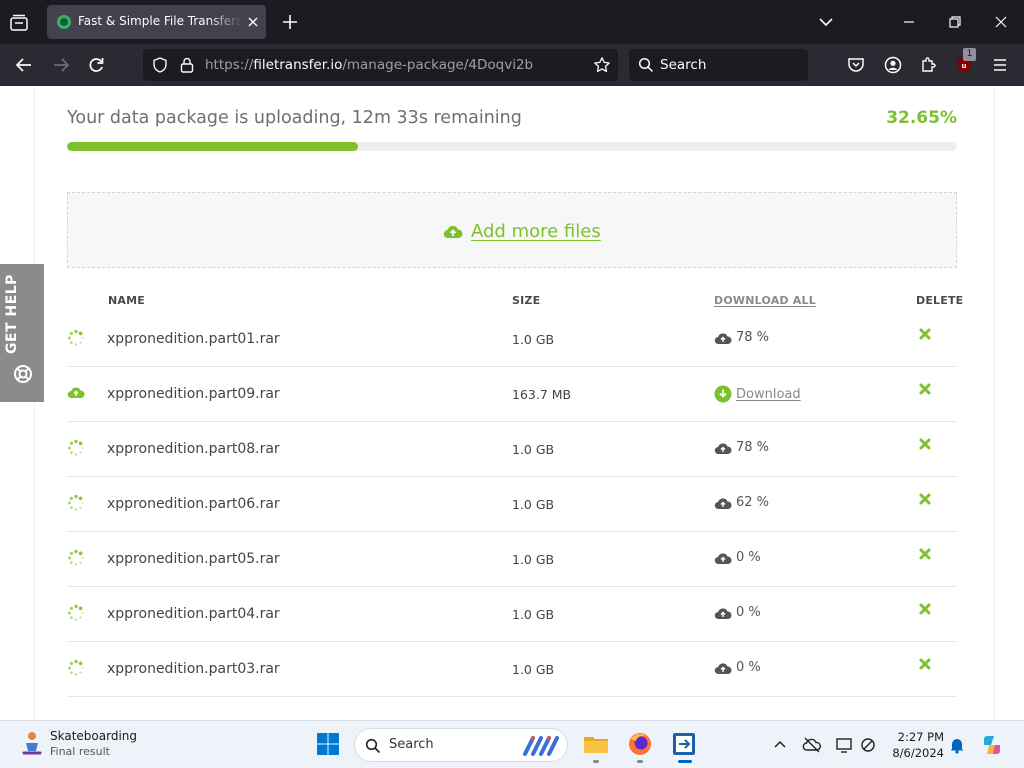 The width and height of the screenshot is (1024, 768). What do you see at coordinates (96, 65) in the screenshot?
I see `reload-icon` at bounding box center [96, 65].